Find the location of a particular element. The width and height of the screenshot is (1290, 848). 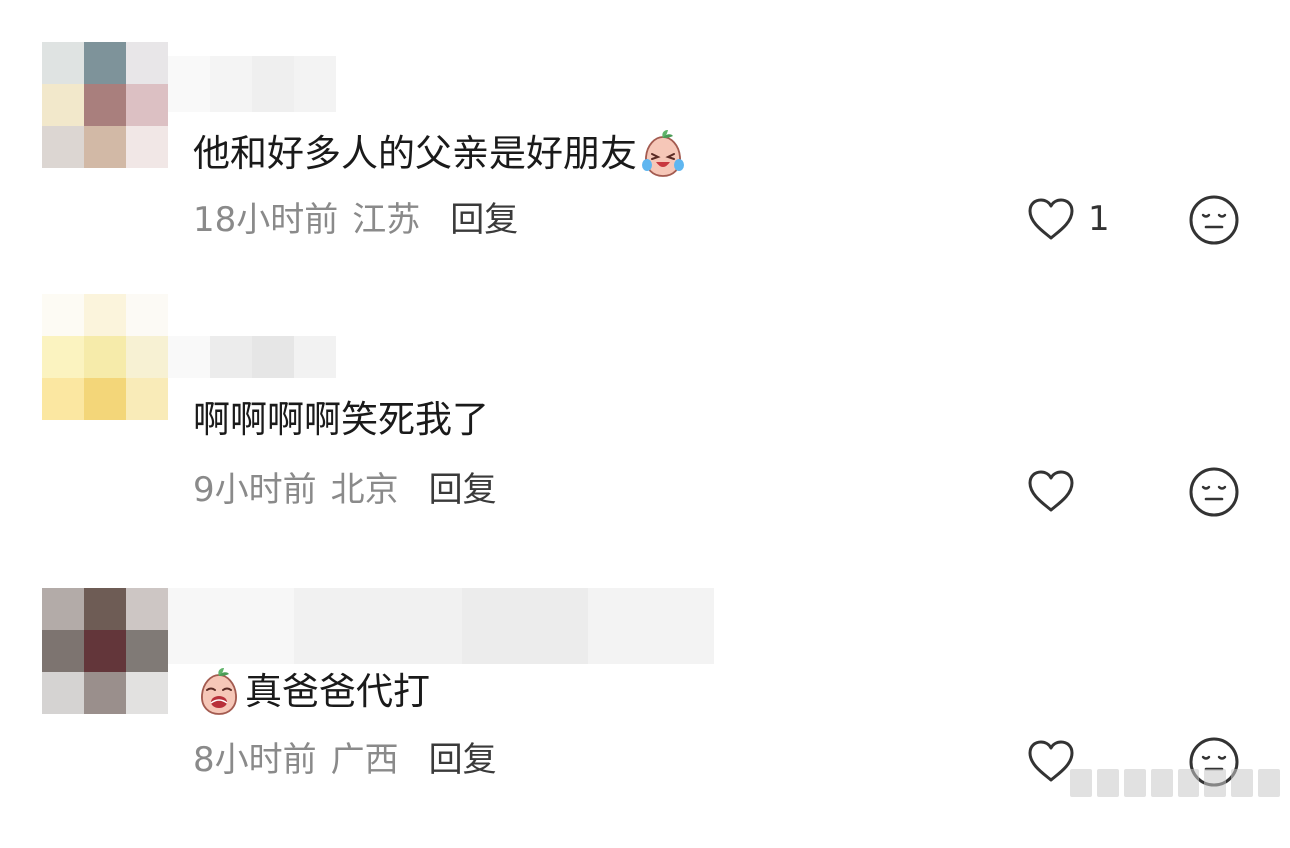

crying-peach-emoji is located at coordinates (219, 692).